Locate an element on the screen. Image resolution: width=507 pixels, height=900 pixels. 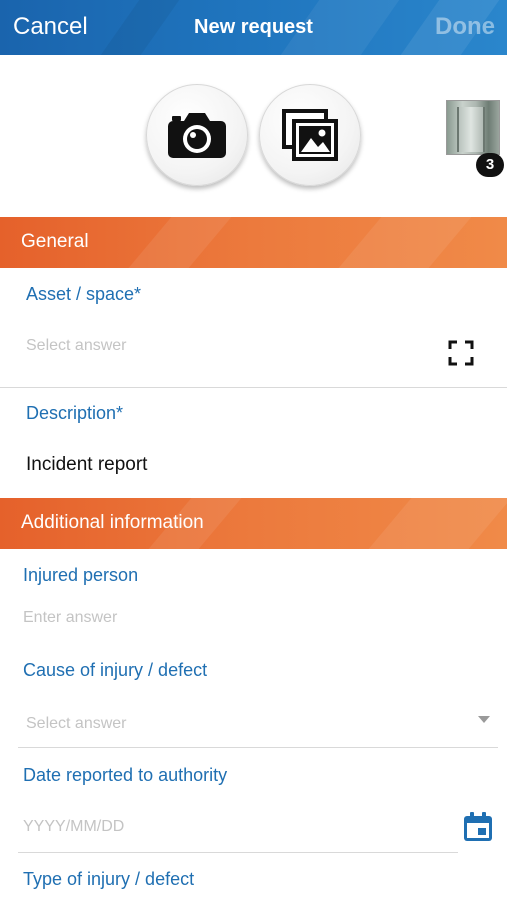
camera-button is located at coordinates (197, 135).